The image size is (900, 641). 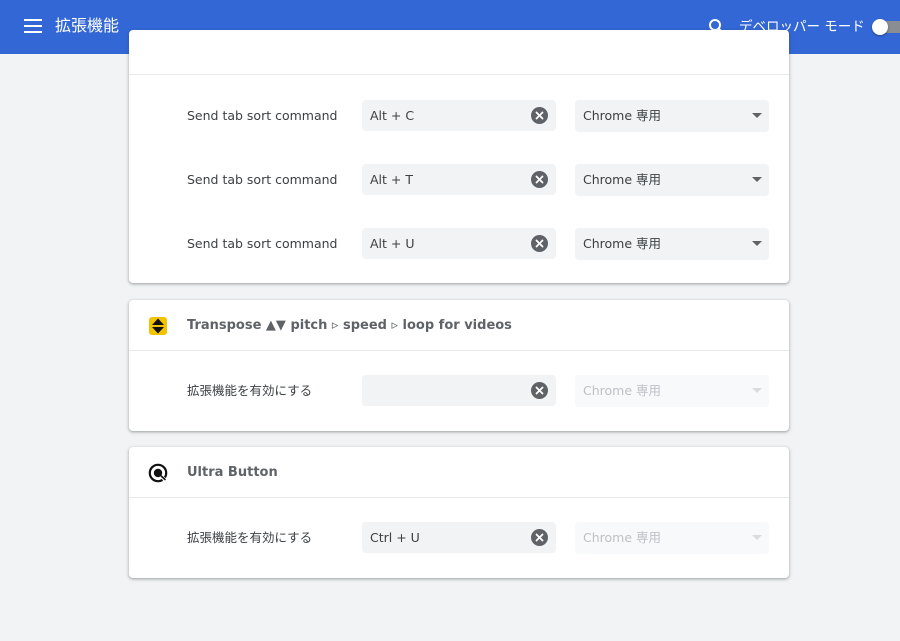 I want to click on shortcut-value: Alt + U, so click(x=392, y=243).